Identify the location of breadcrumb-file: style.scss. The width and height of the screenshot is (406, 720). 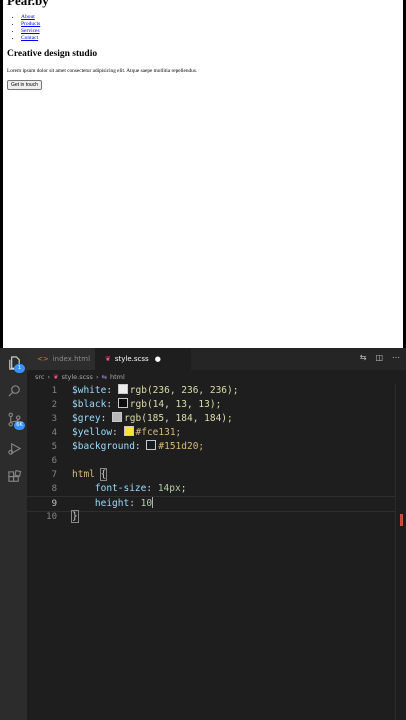
(77, 377).